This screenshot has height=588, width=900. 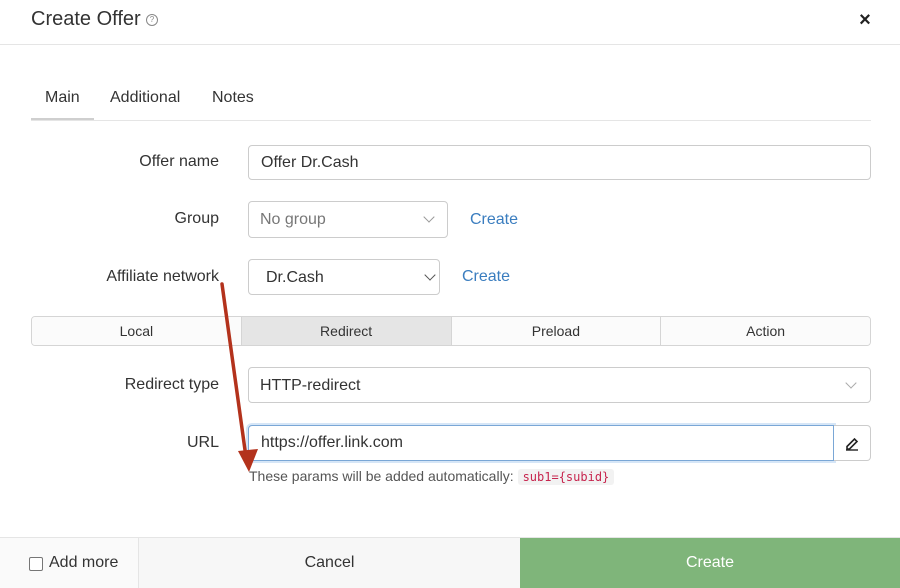 I want to click on add-more-area: Add more, so click(x=69, y=563).